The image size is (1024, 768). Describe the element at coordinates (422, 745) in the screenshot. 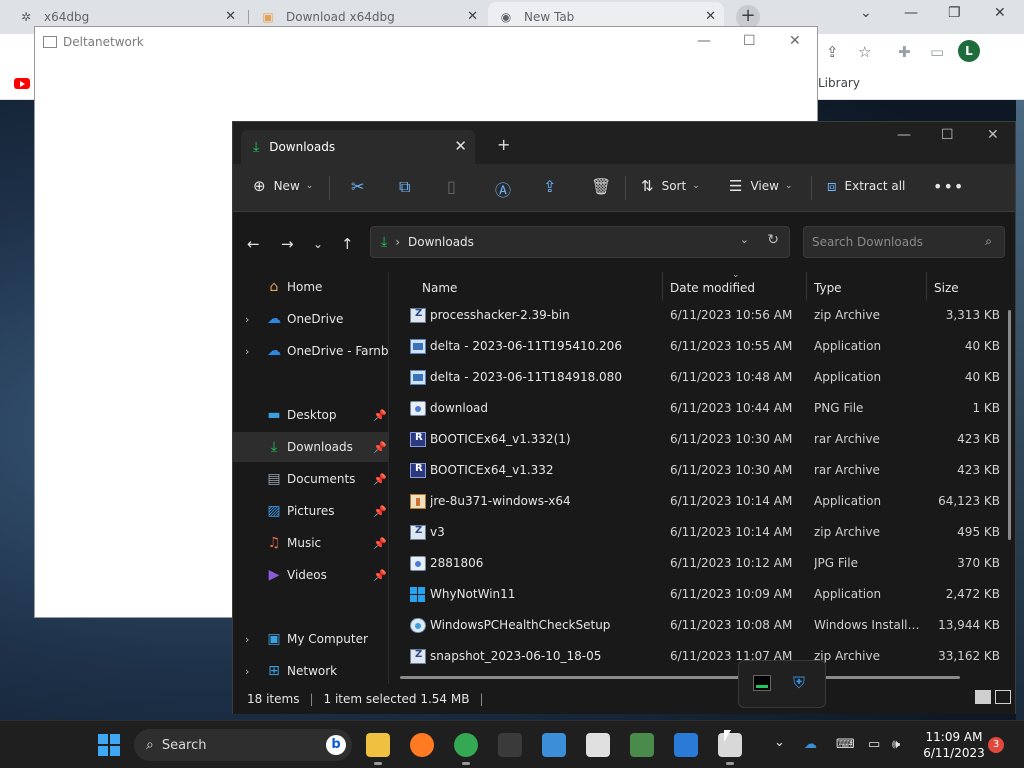

I see `firefox-app` at that location.